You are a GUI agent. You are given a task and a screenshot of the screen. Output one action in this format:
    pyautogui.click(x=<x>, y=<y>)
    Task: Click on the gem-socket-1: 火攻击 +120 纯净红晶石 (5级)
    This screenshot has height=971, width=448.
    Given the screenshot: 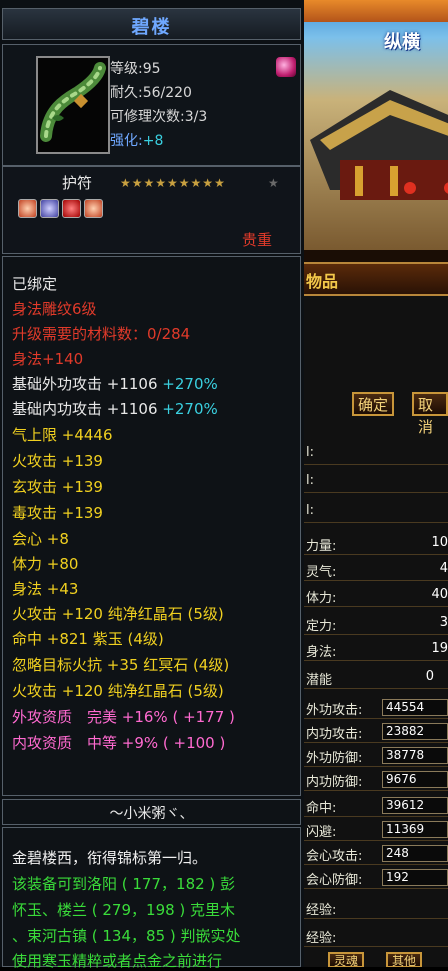 What is the action you would take?
    pyautogui.click(x=118, y=614)
    